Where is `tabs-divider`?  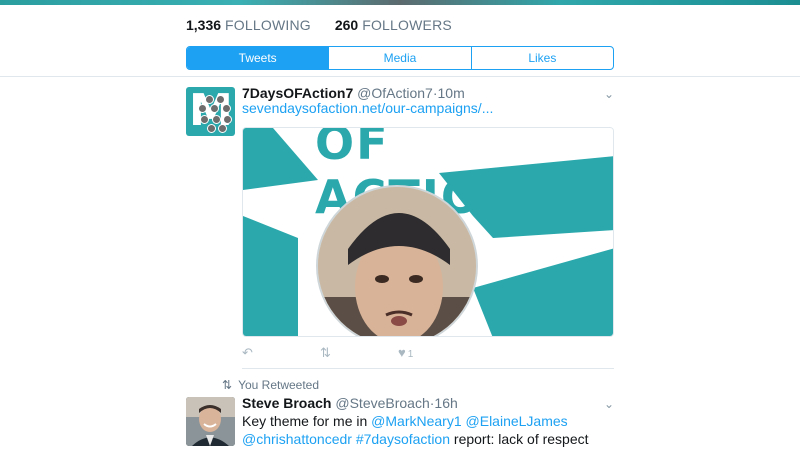 tabs-divider is located at coordinates (400, 76).